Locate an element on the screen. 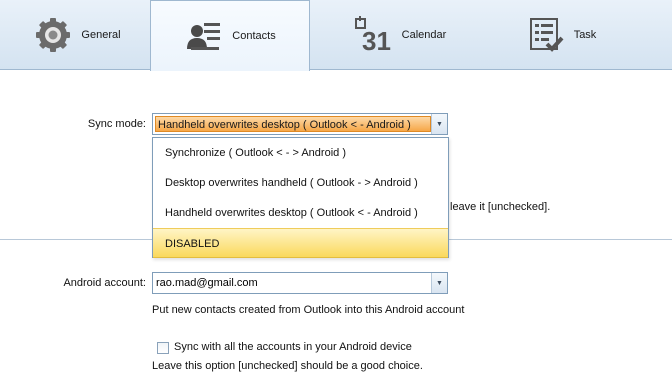 This screenshot has height=387, width=672. tab-calendar: 31 Calendar is located at coordinates (400, 35).